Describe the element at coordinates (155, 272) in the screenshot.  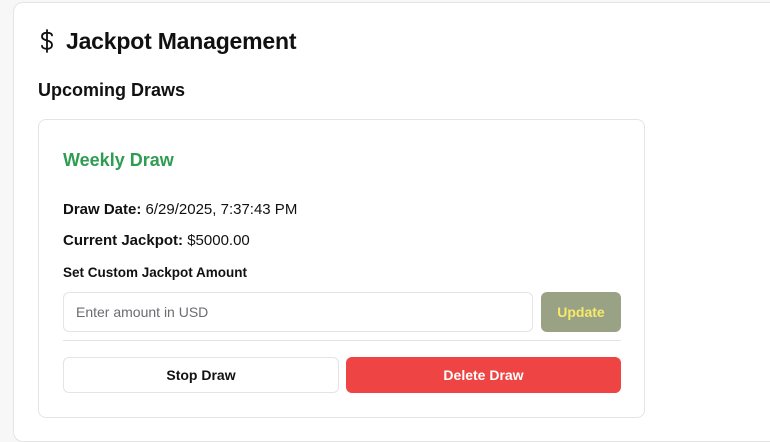
I see `custom-jackpot-label: Set Custom Jackpot Amount` at that location.